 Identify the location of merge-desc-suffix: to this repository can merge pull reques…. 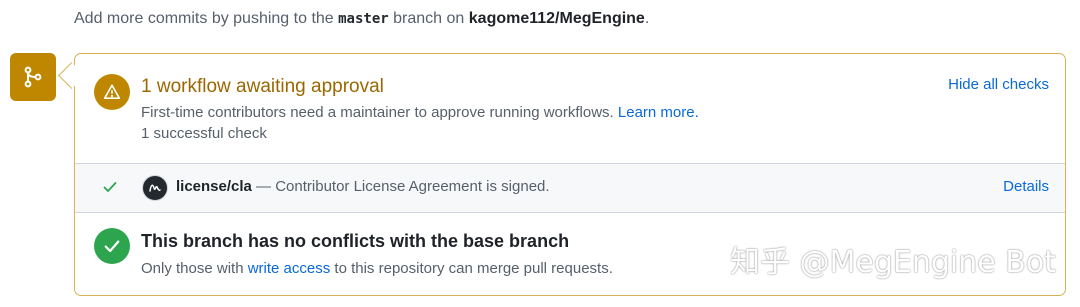
(471, 268).